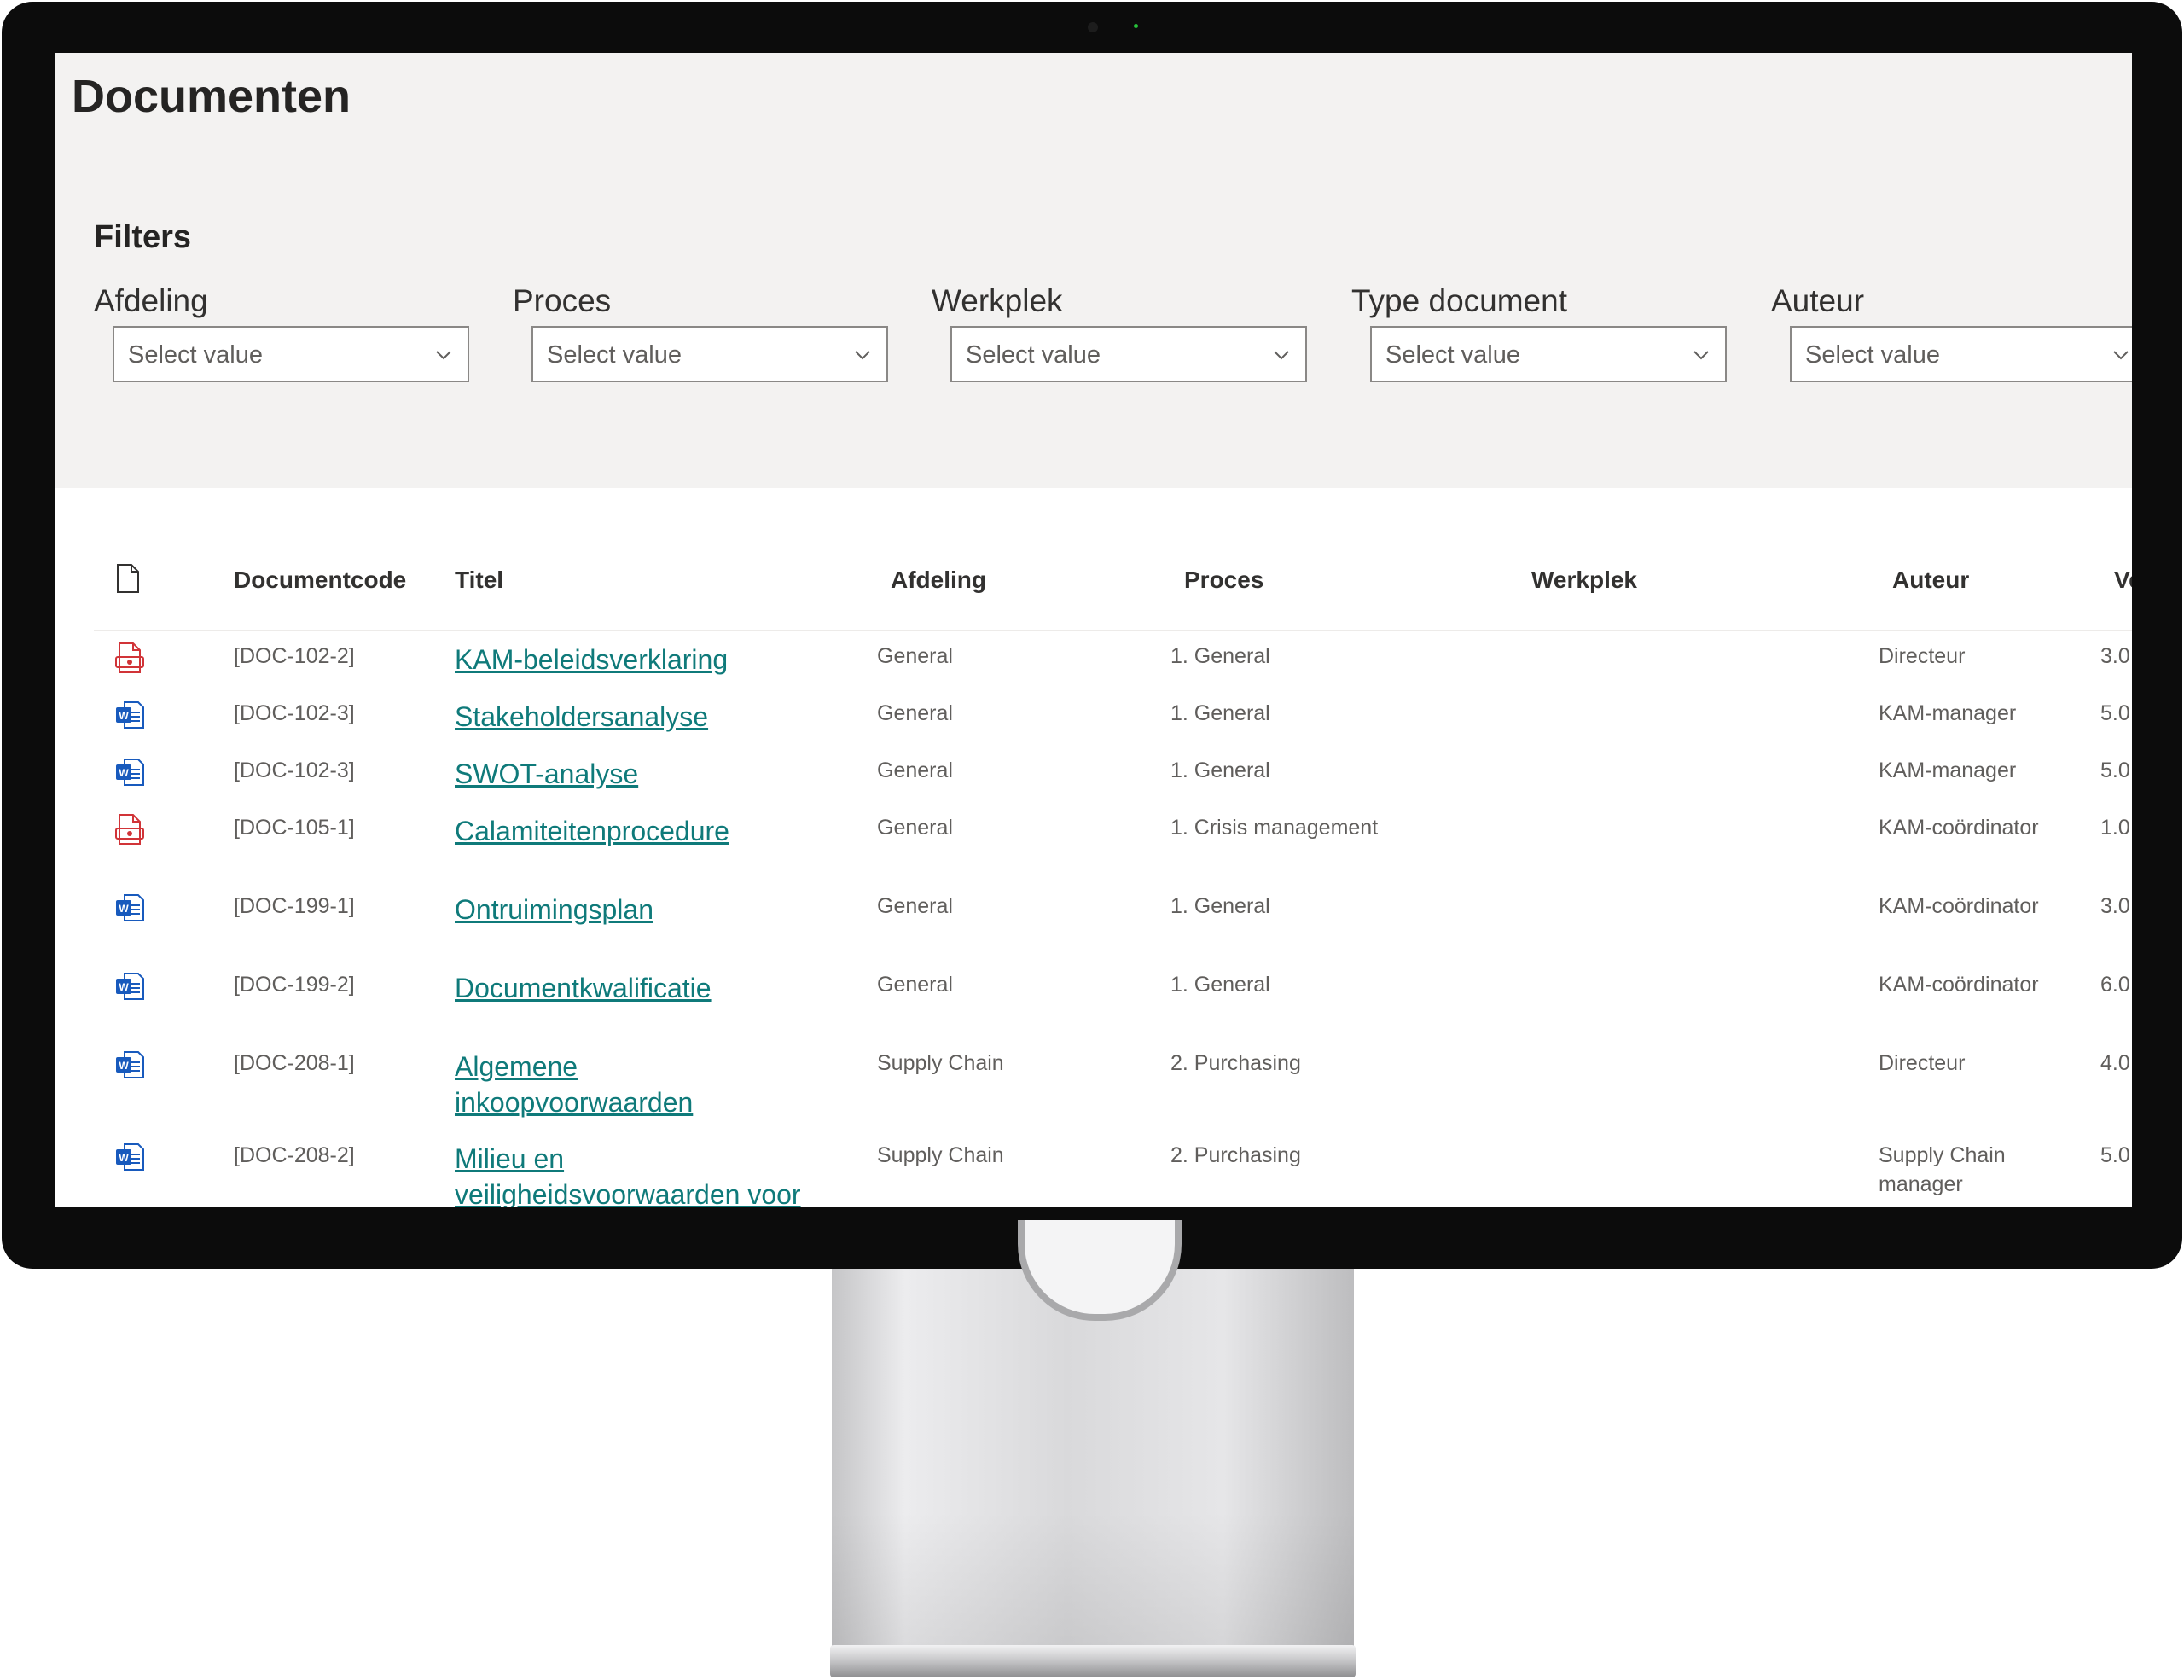 Image resolution: width=2184 pixels, height=1680 pixels. What do you see at coordinates (1274, 828) in the screenshot?
I see `proces-cell: 1. Crisis management` at bounding box center [1274, 828].